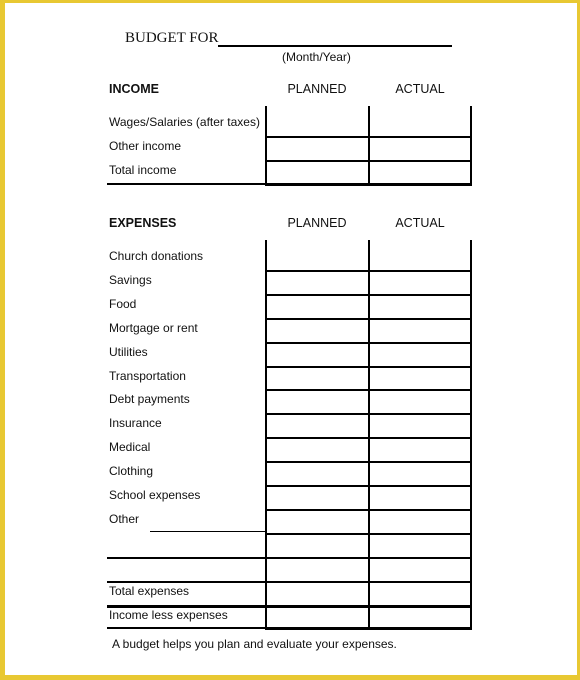  I want to click on other-write-in-line, so click(207, 531).